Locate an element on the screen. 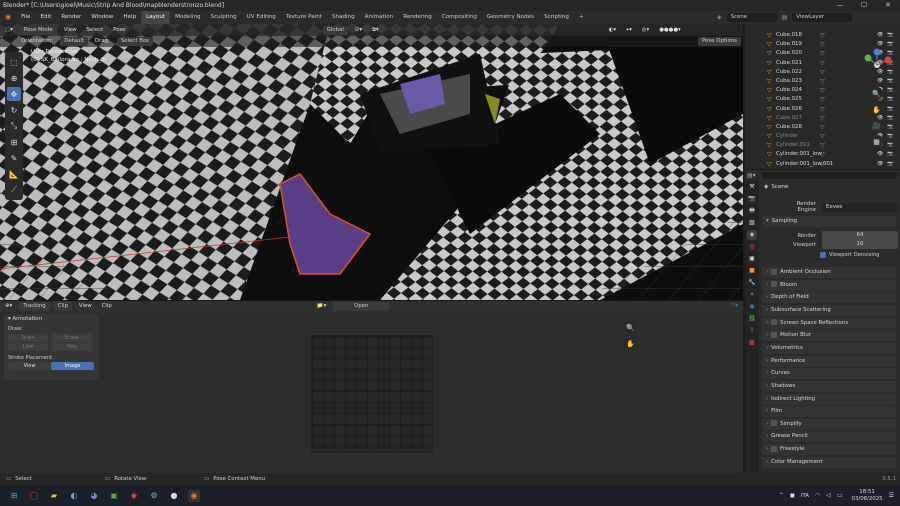 This screenshot has width=900, height=506. clip-menu-clip: Clip is located at coordinates (107, 306).